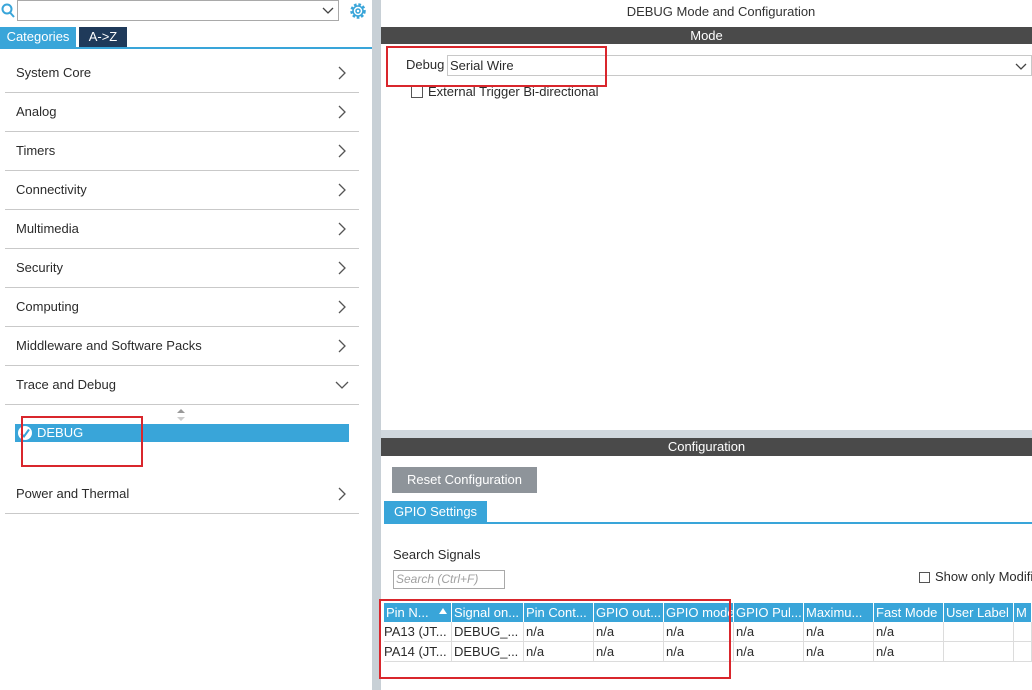 This screenshot has height=690, width=1032. I want to click on category-connectivity: Connectivity, so click(182, 190).